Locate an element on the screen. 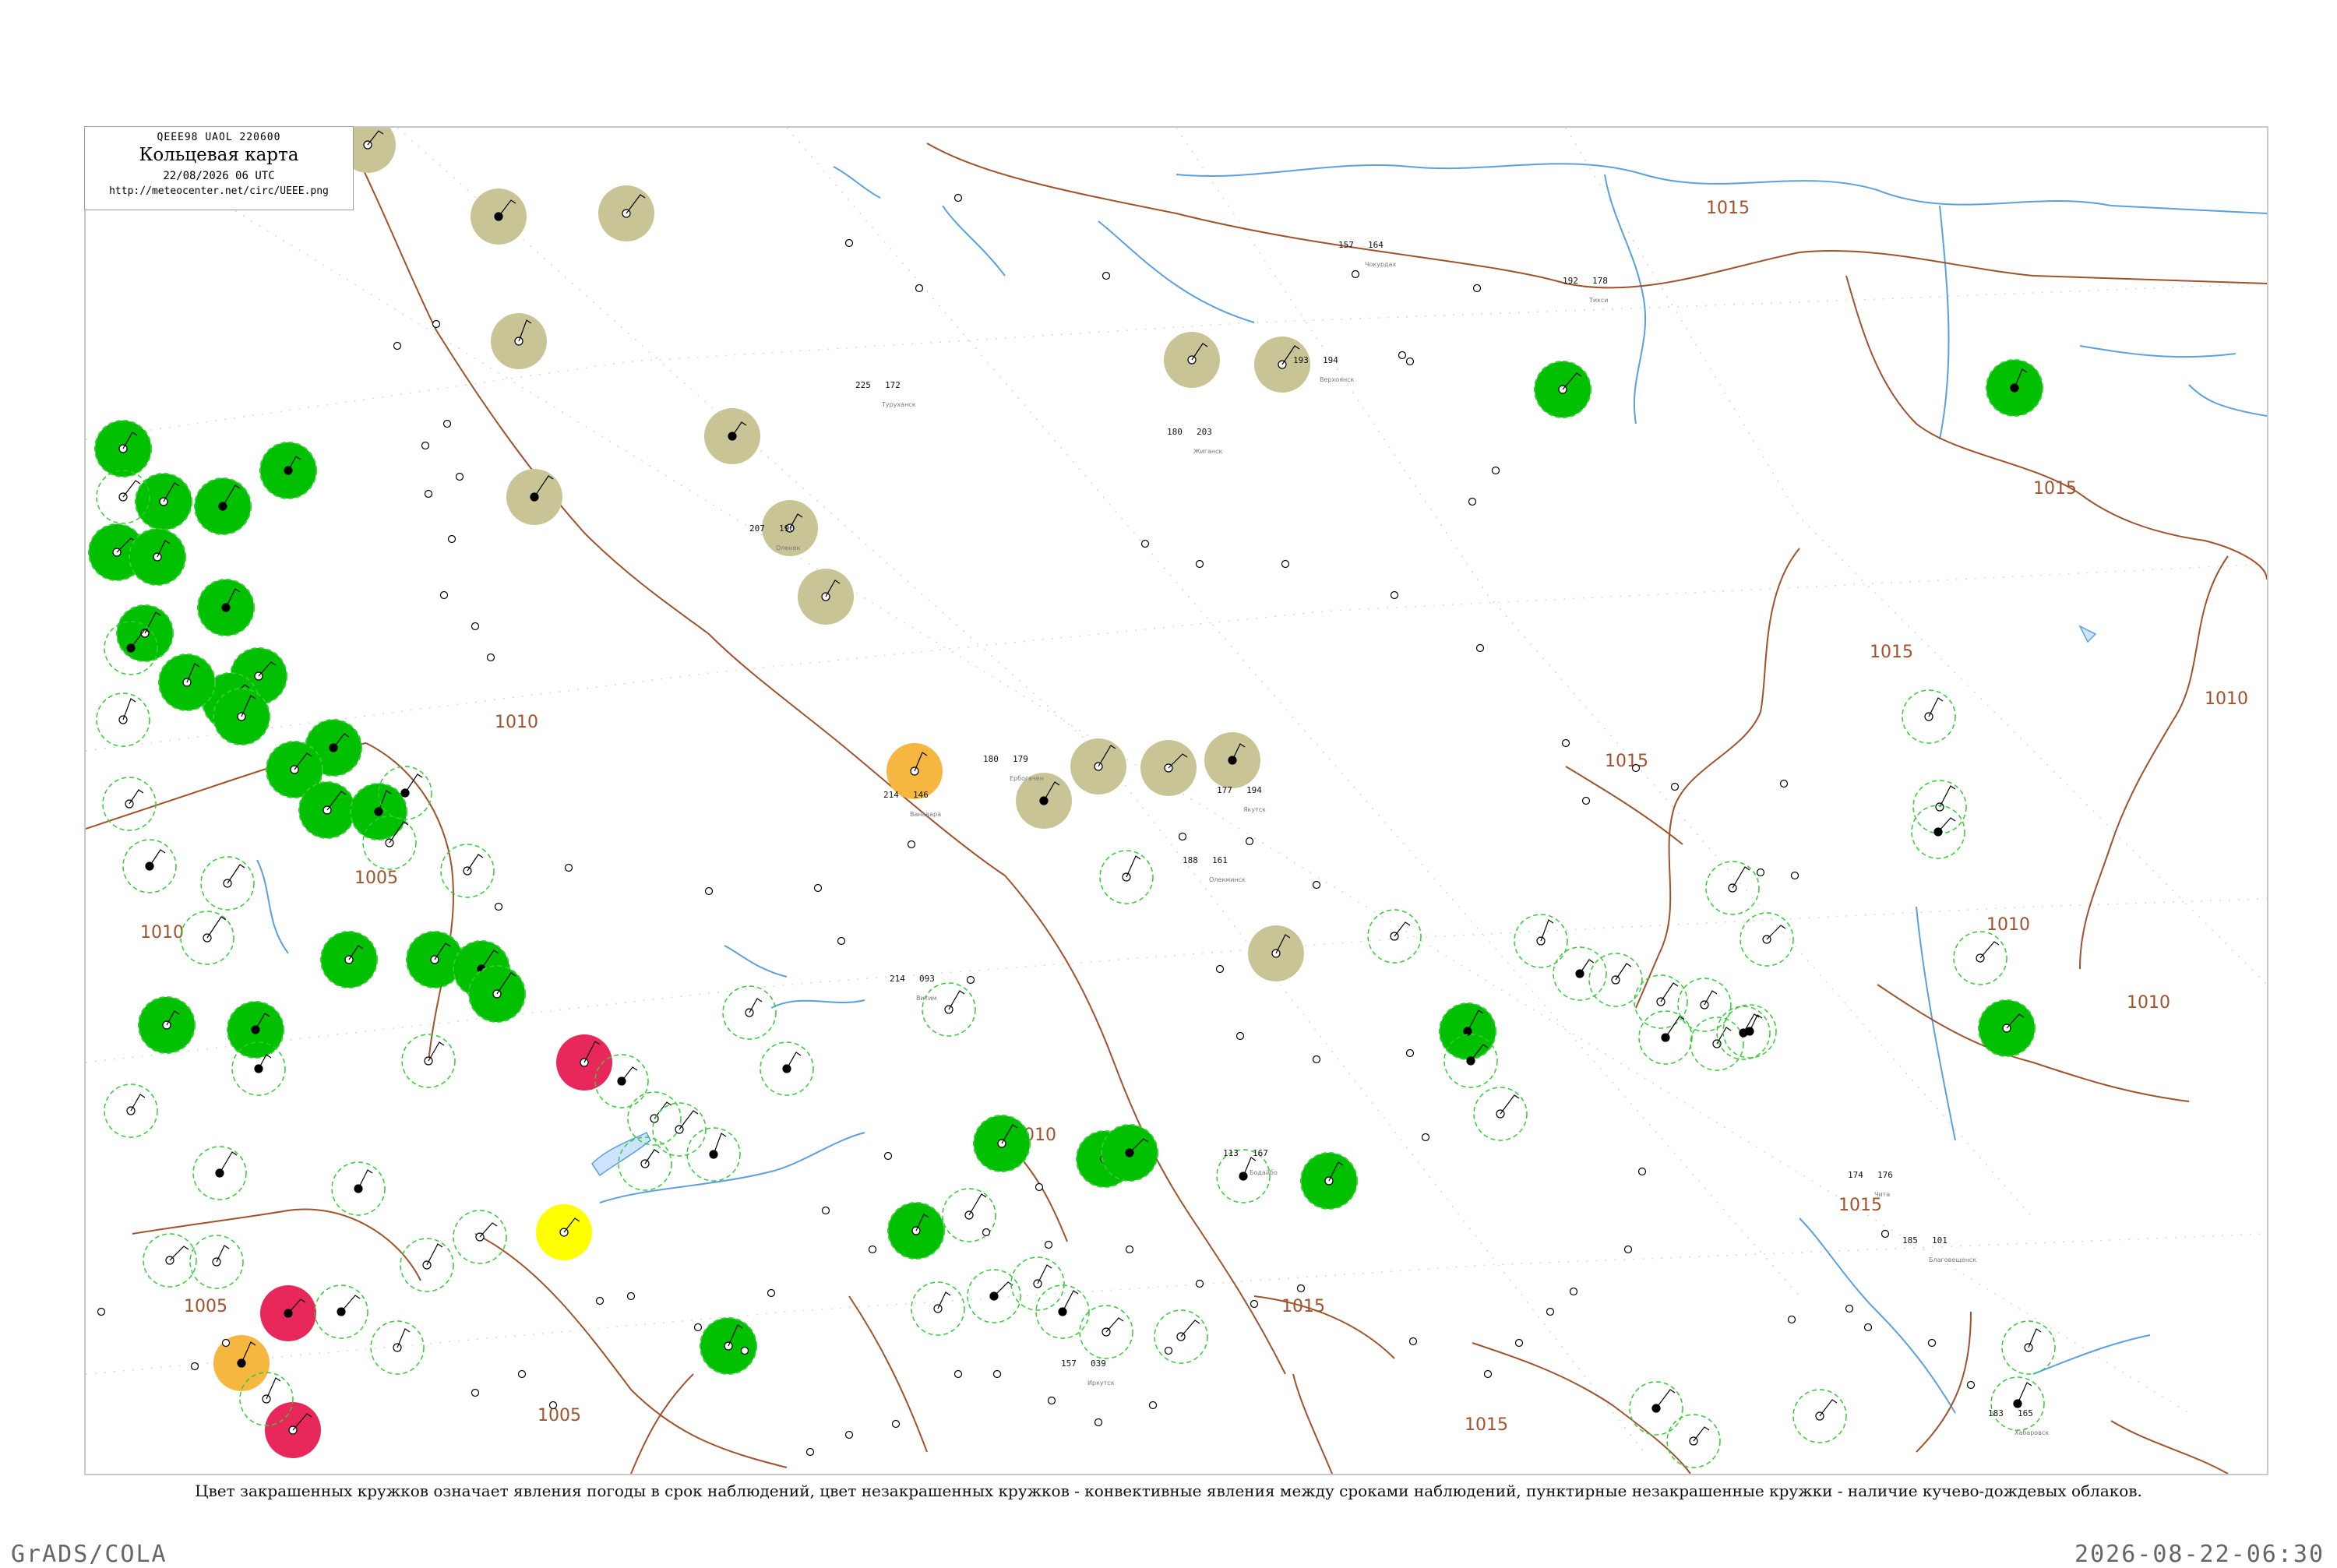 The image size is (2337, 1568). named-station: 157 039 Иркутск is located at coordinates (1088, 1372).